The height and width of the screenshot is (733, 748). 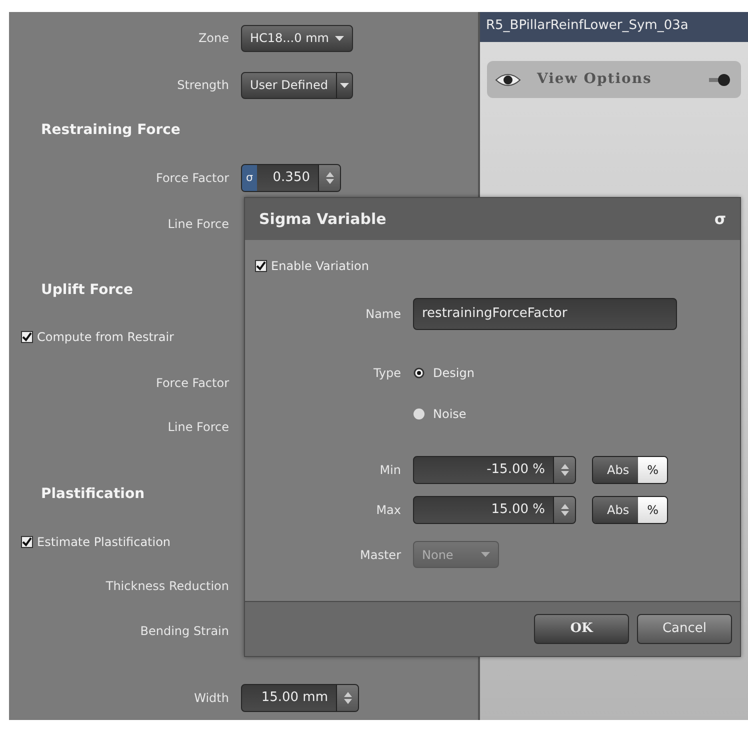 What do you see at coordinates (287, 178) in the screenshot?
I see `number-field: 0.350` at bounding box center [287, 178].